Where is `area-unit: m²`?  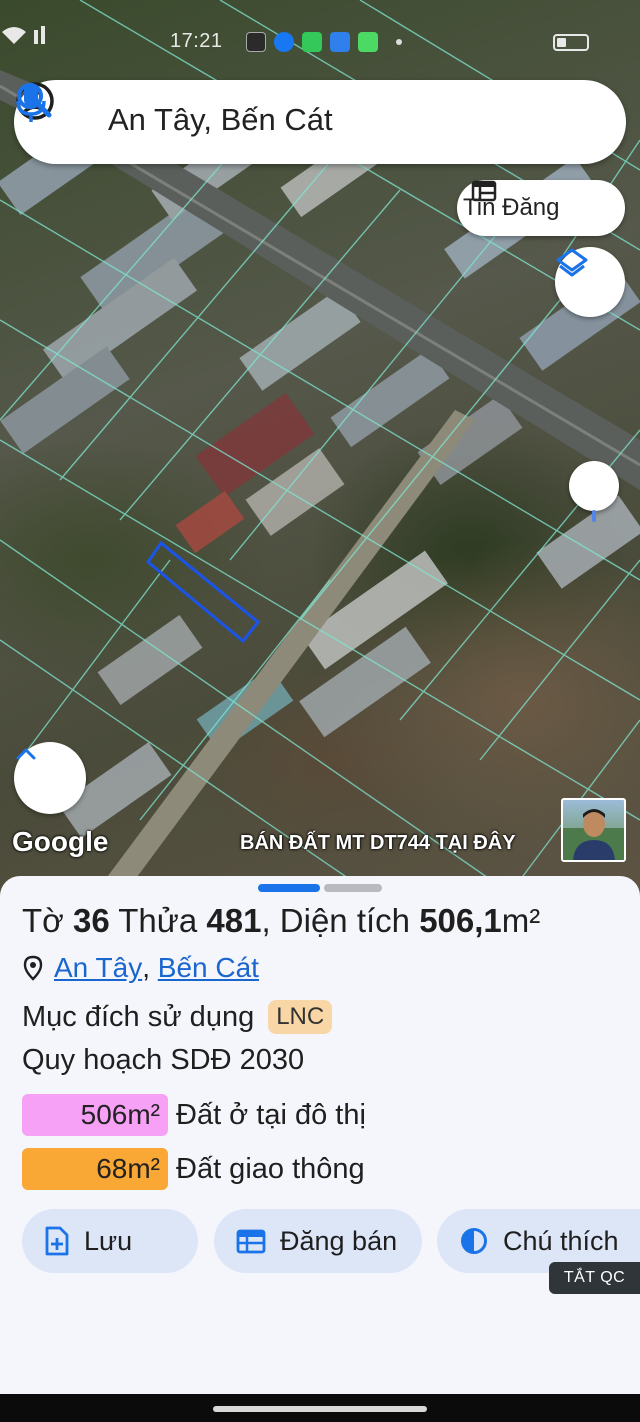
area-unit: m² is located at coordinates (521, 920).